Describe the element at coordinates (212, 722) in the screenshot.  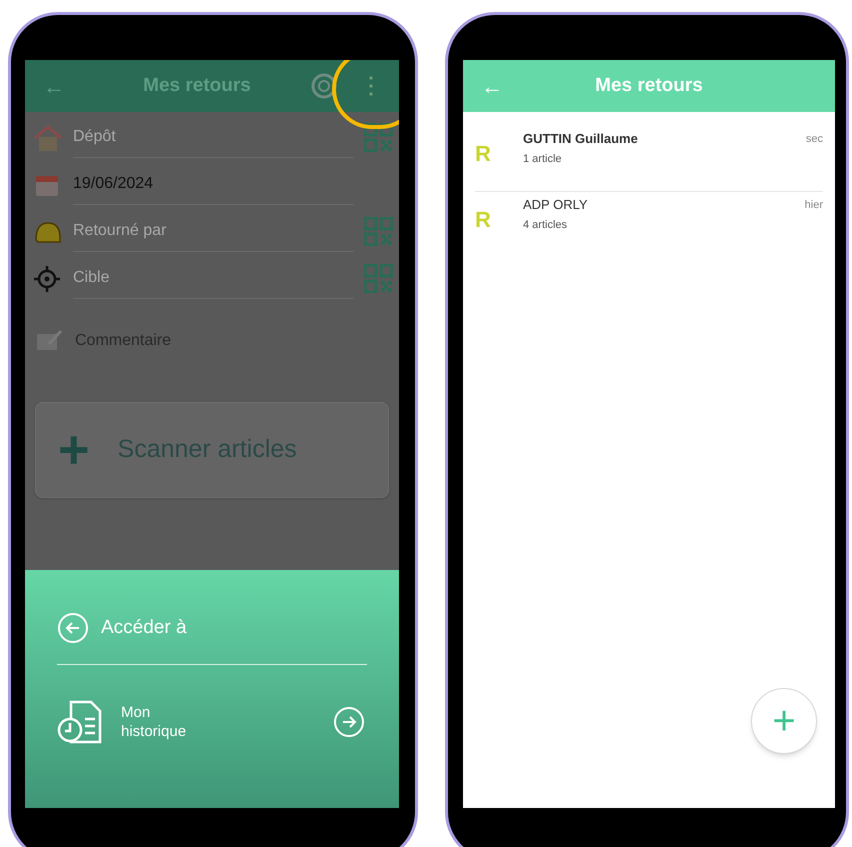
I see `history-menu-item: Mon historique` at that location.